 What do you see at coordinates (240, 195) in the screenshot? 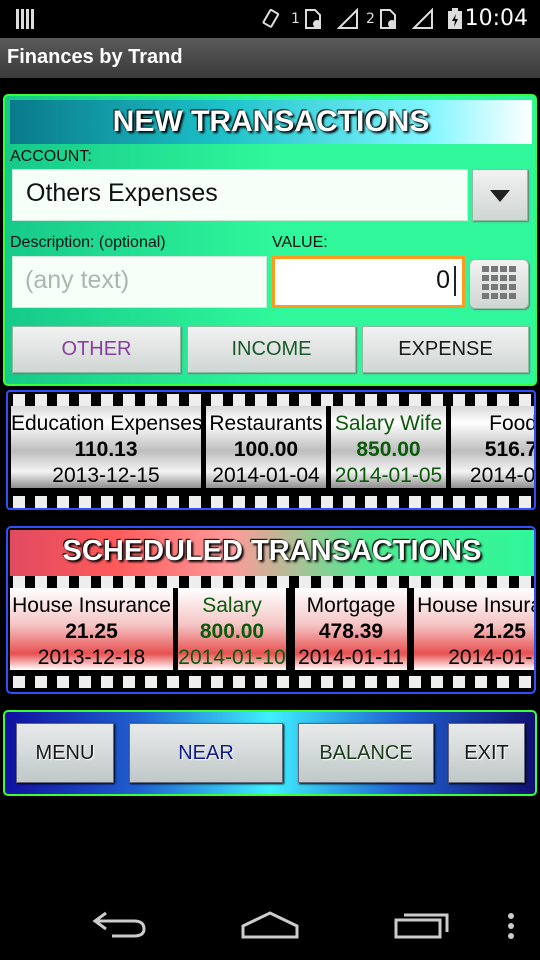
I see `account-select: Others Expenses` at bounding box center [240, 195].